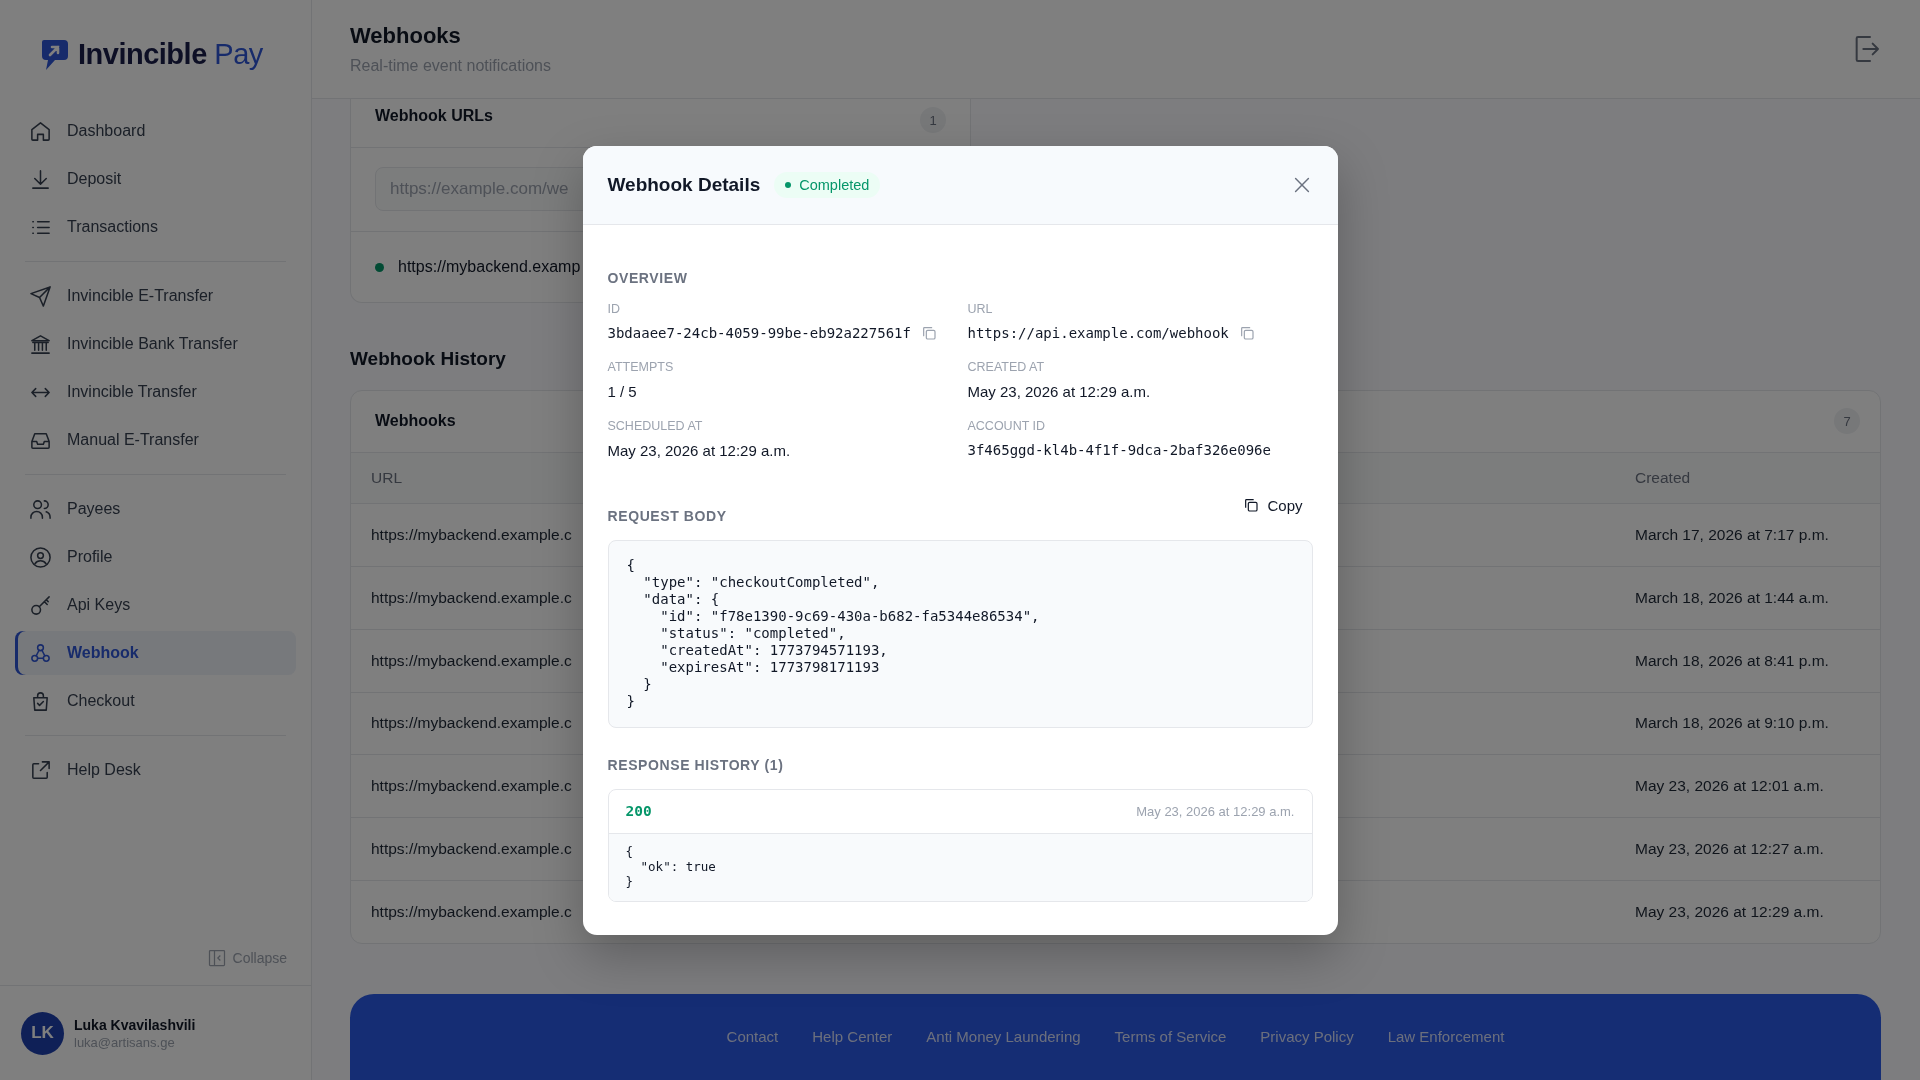 This screenshot has width=1920, height=1080. What do you see at coordinates (386, 477) in the screenshot?
I see `column-header: URL` at bounding box center [386, 477].